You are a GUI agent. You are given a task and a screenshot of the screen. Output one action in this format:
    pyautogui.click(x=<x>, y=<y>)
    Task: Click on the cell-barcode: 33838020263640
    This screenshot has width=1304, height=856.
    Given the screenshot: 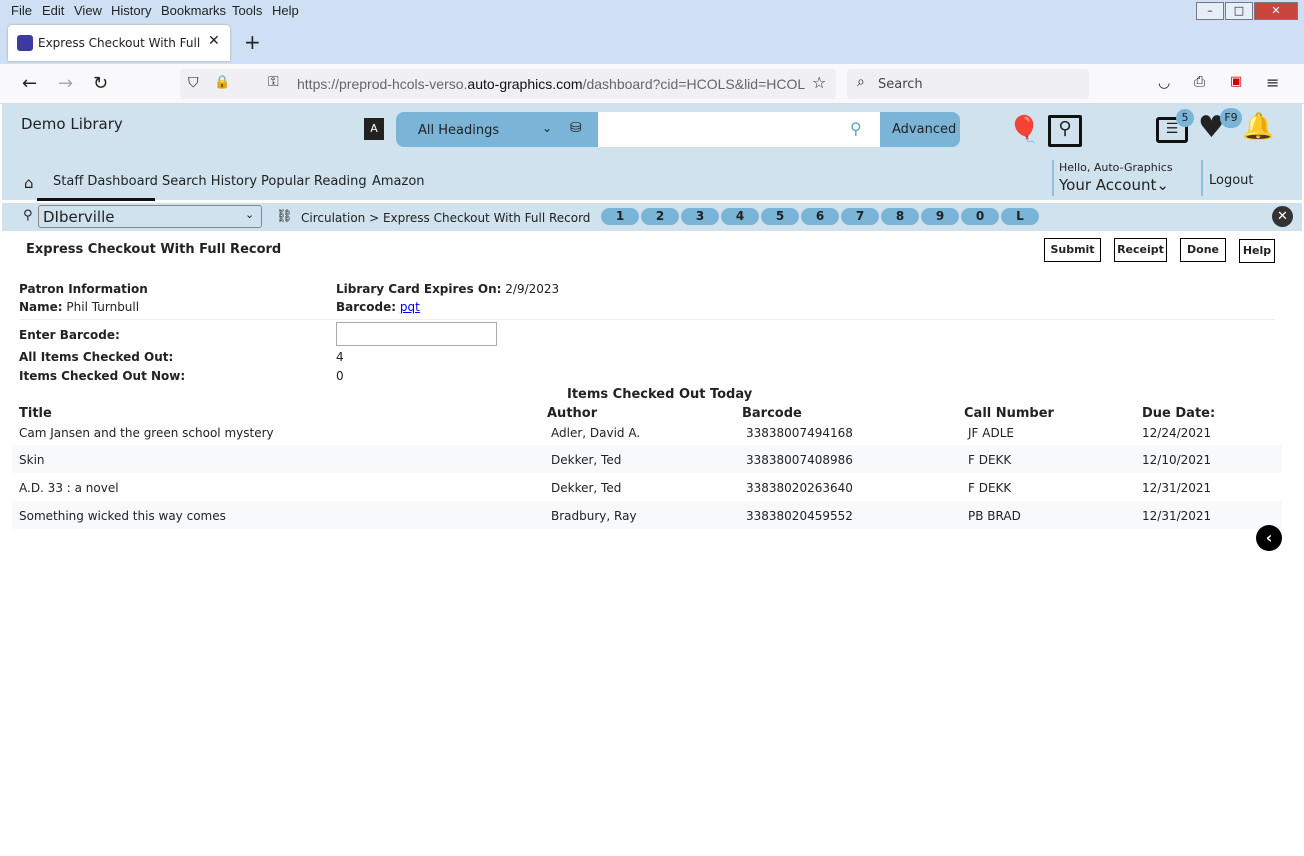 What is the action you would take?
    pyautogui.click(x=799, y=488)
    